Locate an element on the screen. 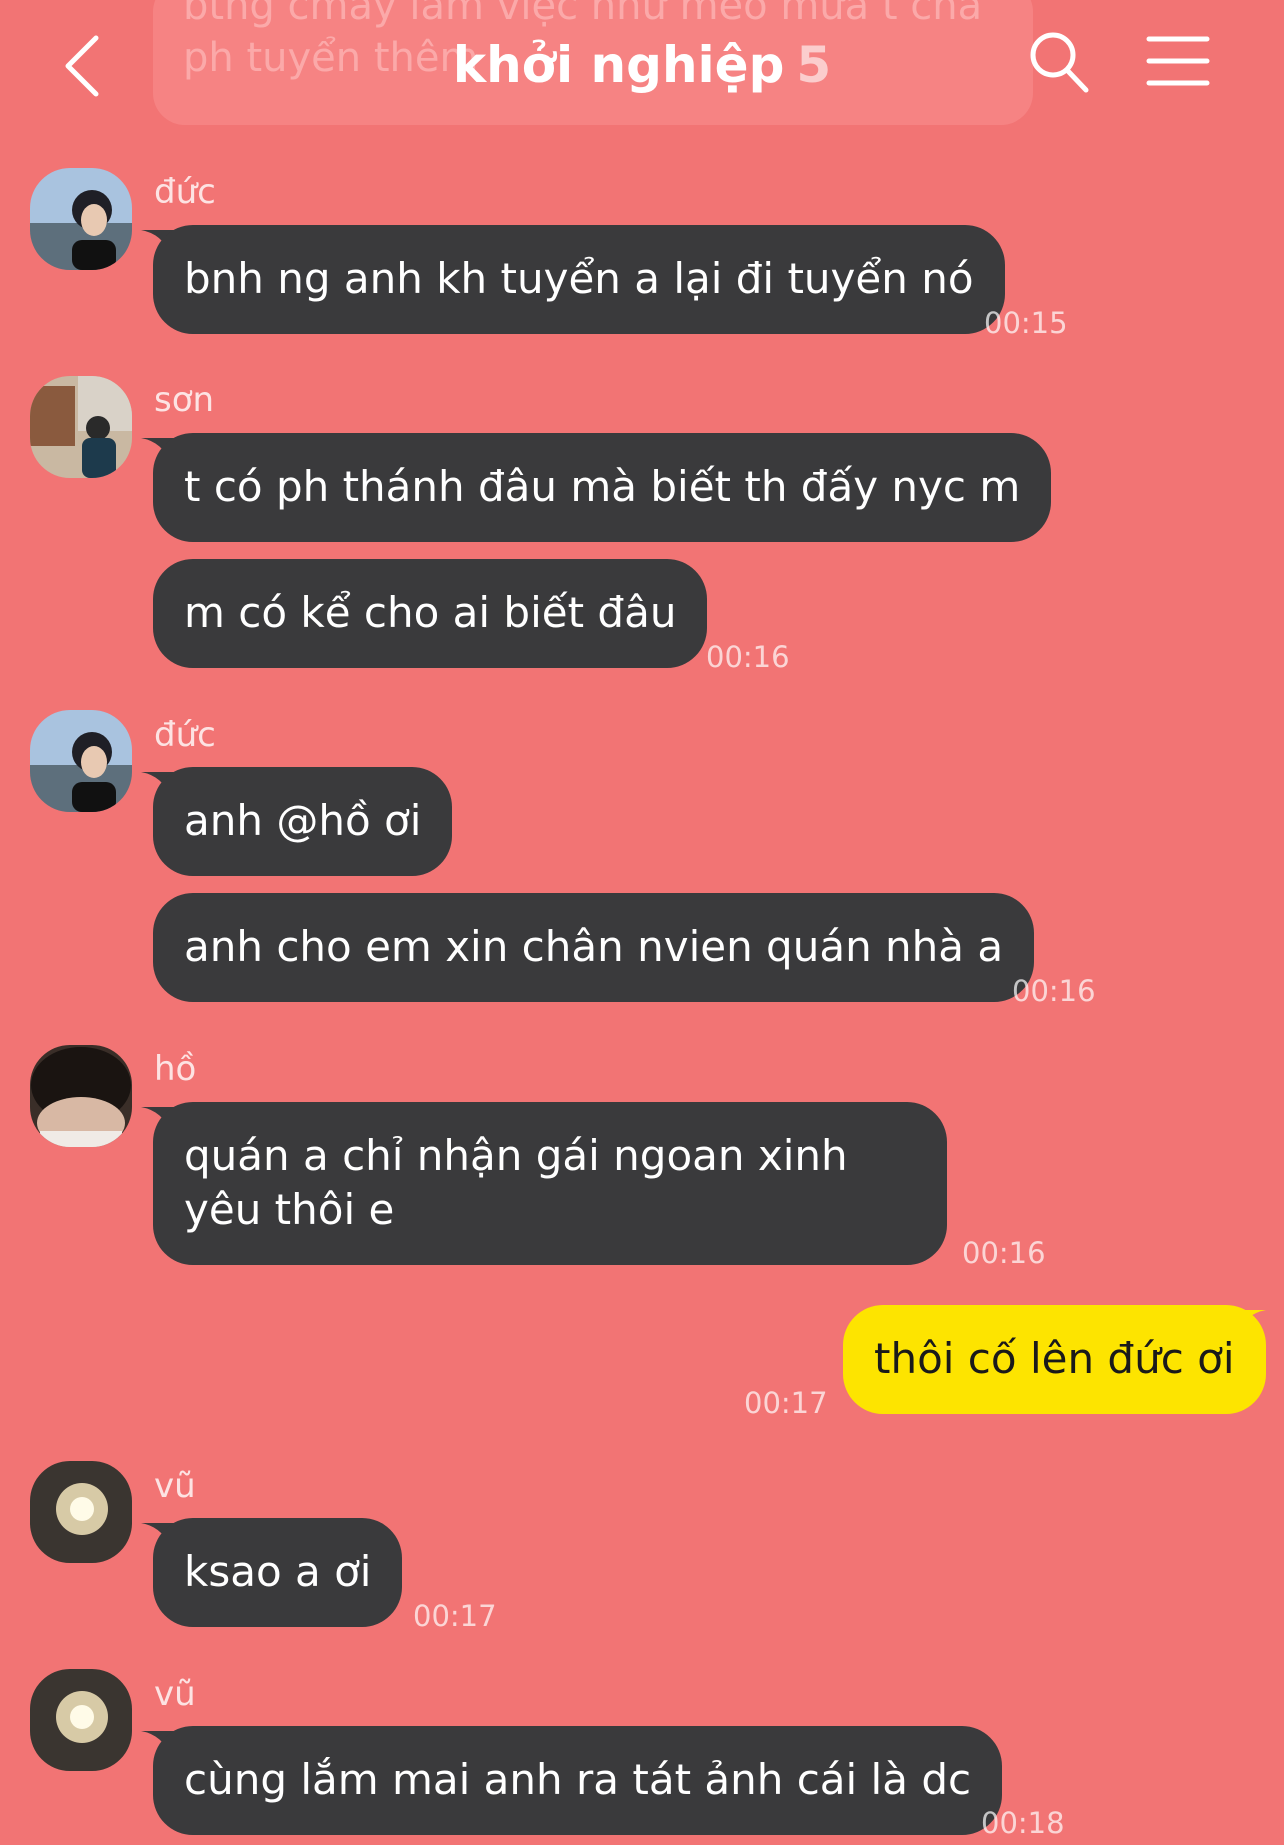 The height and width of the screenshot is (1845, 1284). avatar-ho is located at coordinates (81, 1096).